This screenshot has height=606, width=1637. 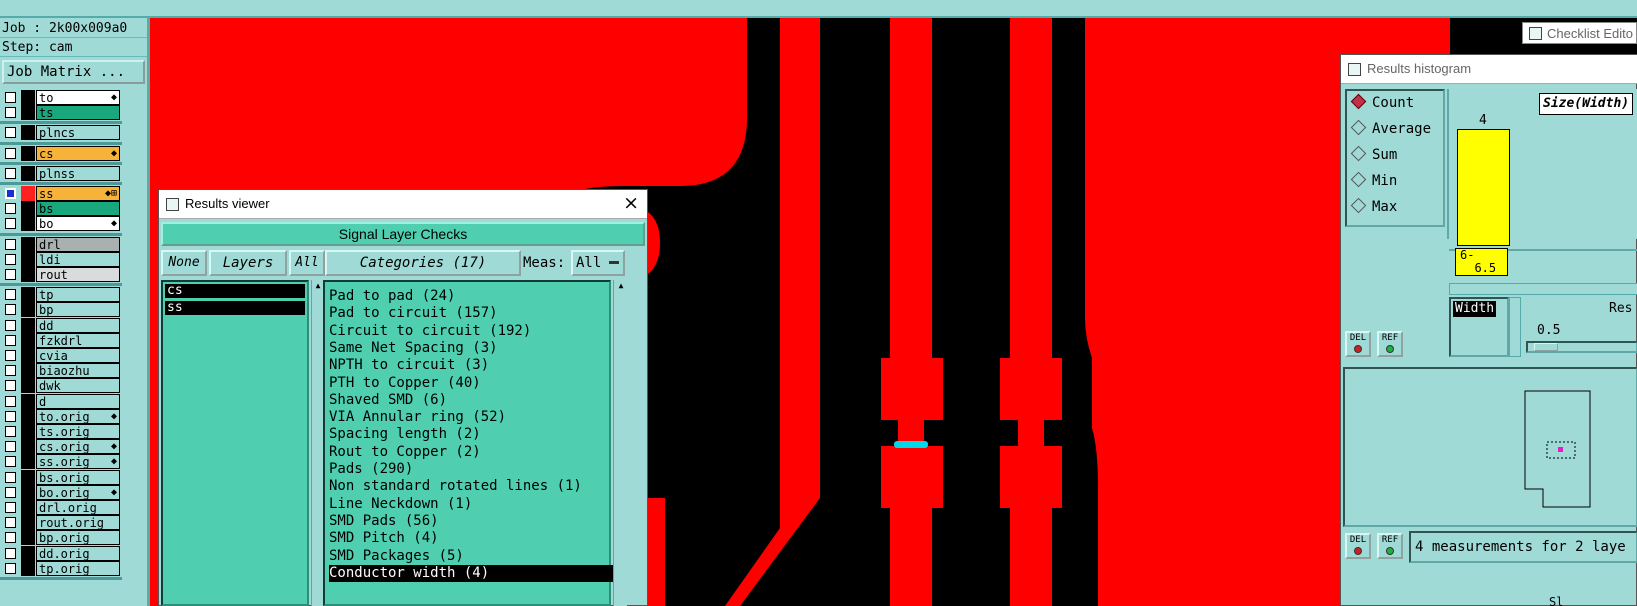 What do you see at coordinates (403, 234) in the screenshot?
I see `section-signal-layer-checks: Signal Layer Checks` at bounding box center [403, 234].